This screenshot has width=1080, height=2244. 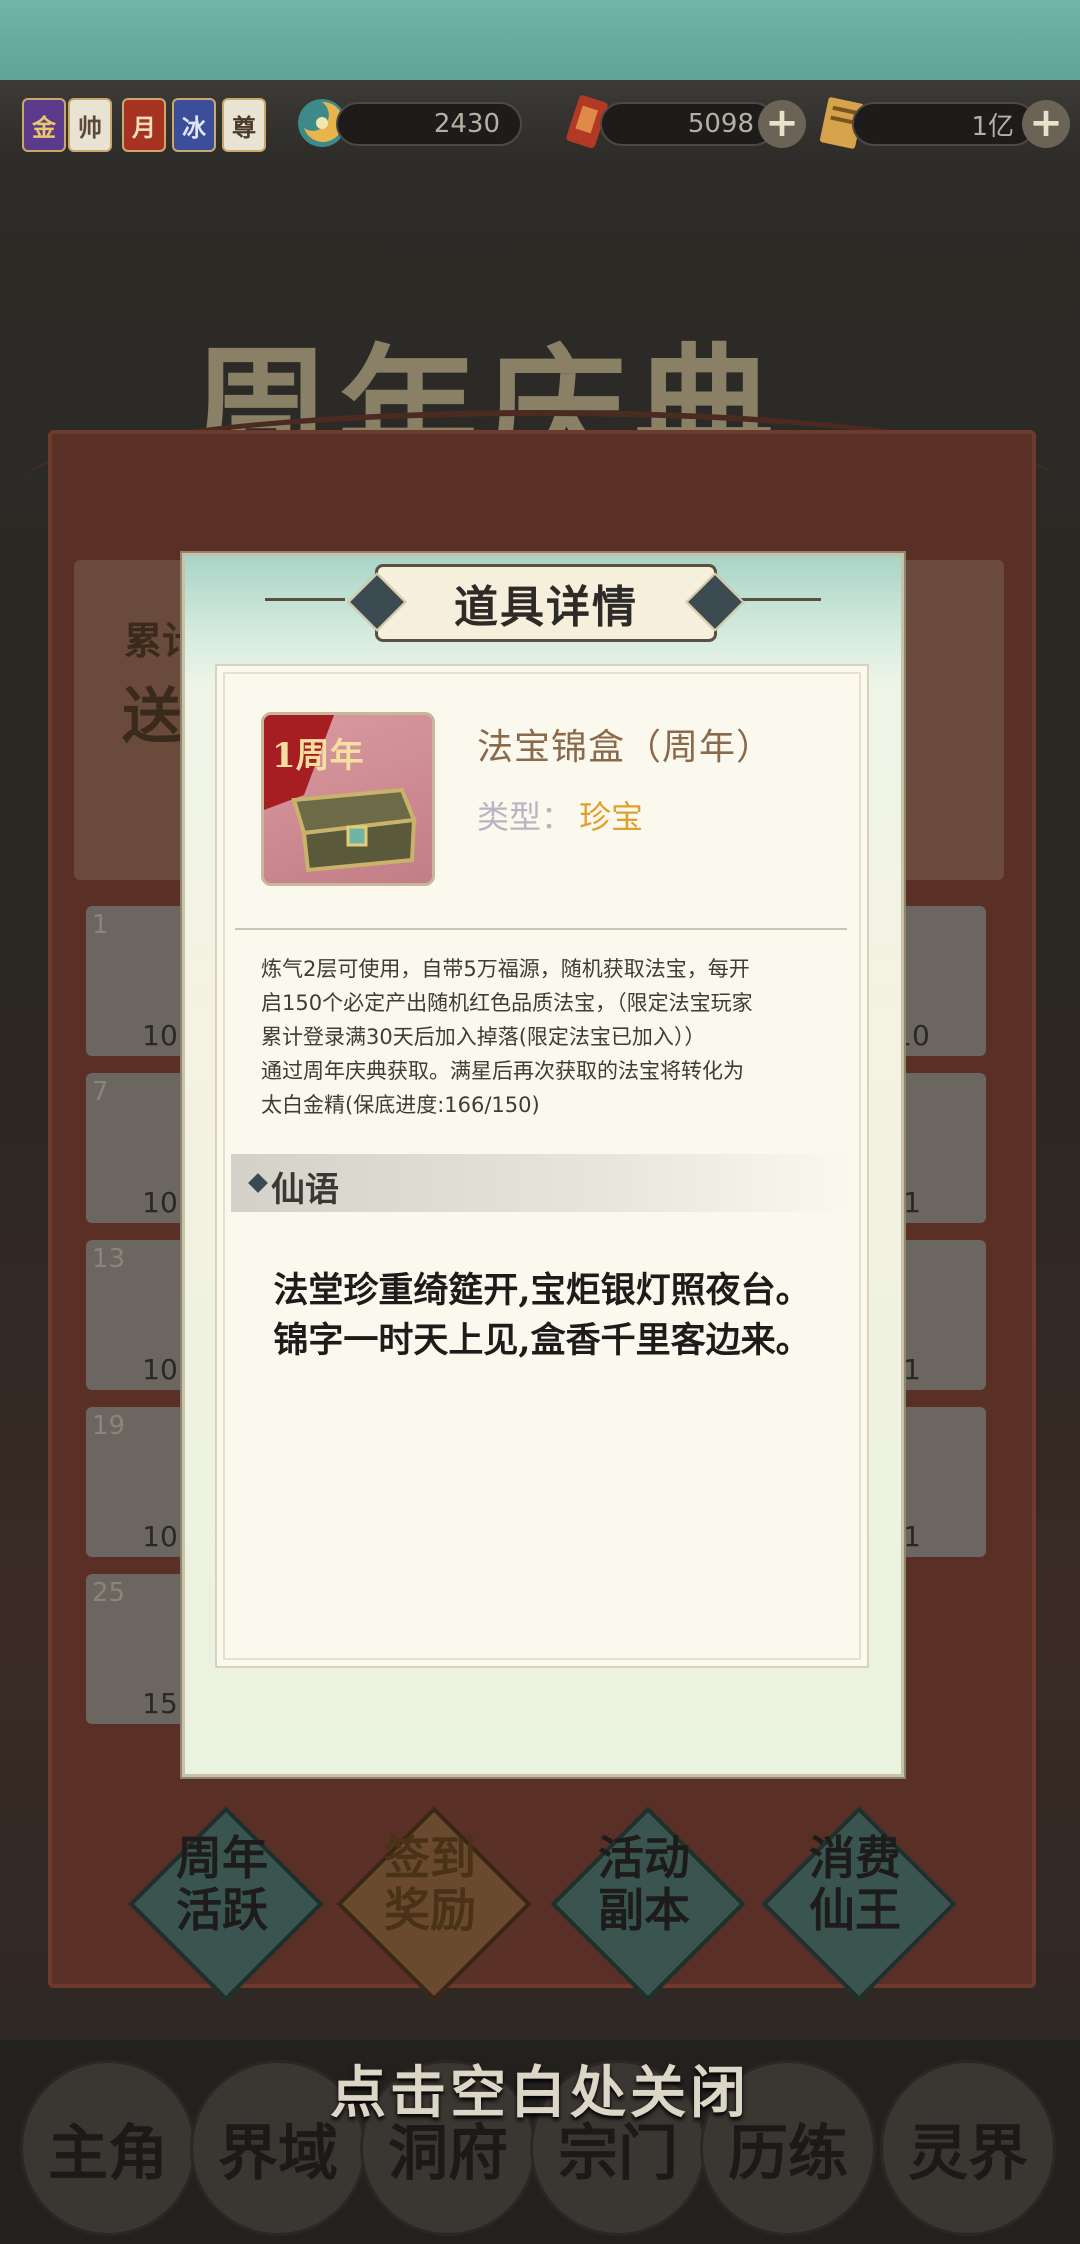 What do you see at coordinates (144, 125) in the screenshot?
I see `badge-monthly: 月` at bounding box center [144, 125].